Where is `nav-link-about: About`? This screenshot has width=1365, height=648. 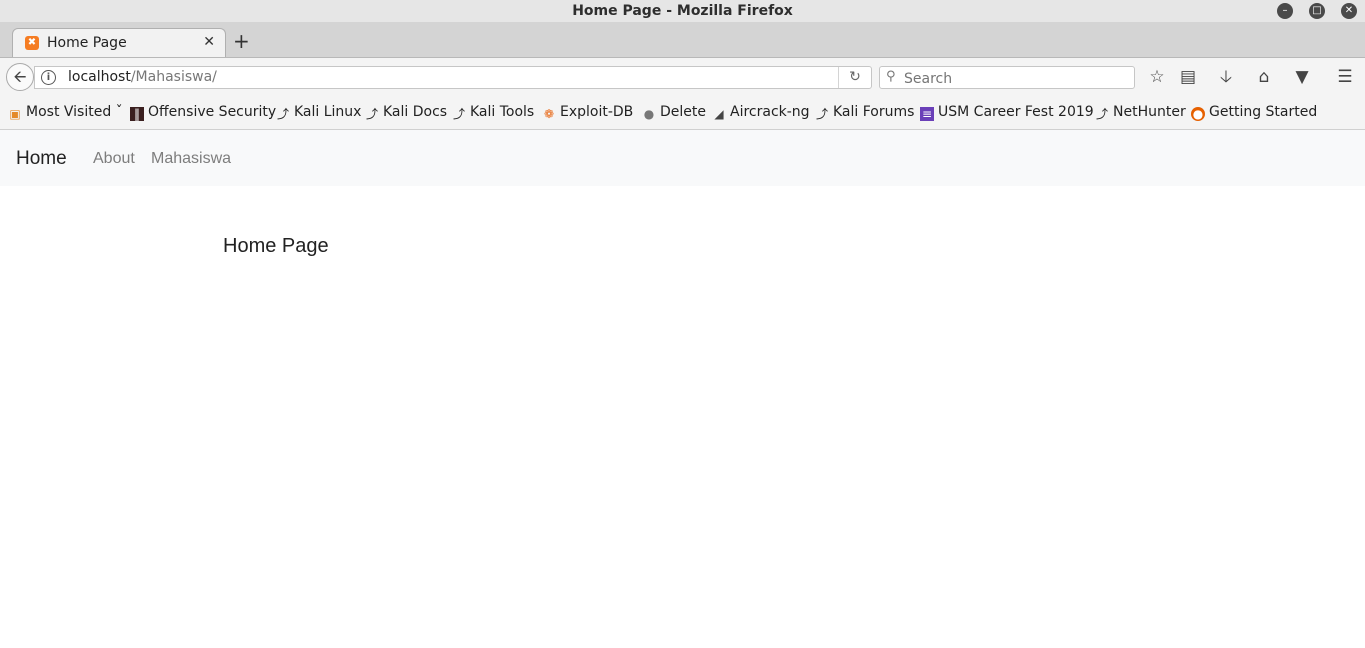
nav-link-about: About is located at coordinates (114, 159).